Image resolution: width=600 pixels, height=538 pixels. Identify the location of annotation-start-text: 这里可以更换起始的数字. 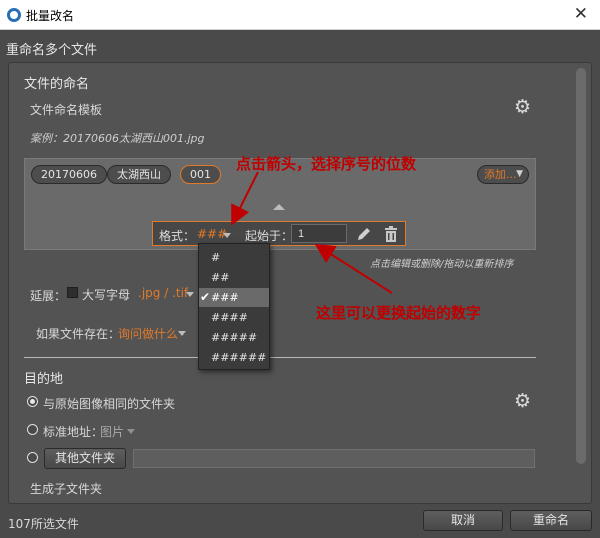
(399, 313).